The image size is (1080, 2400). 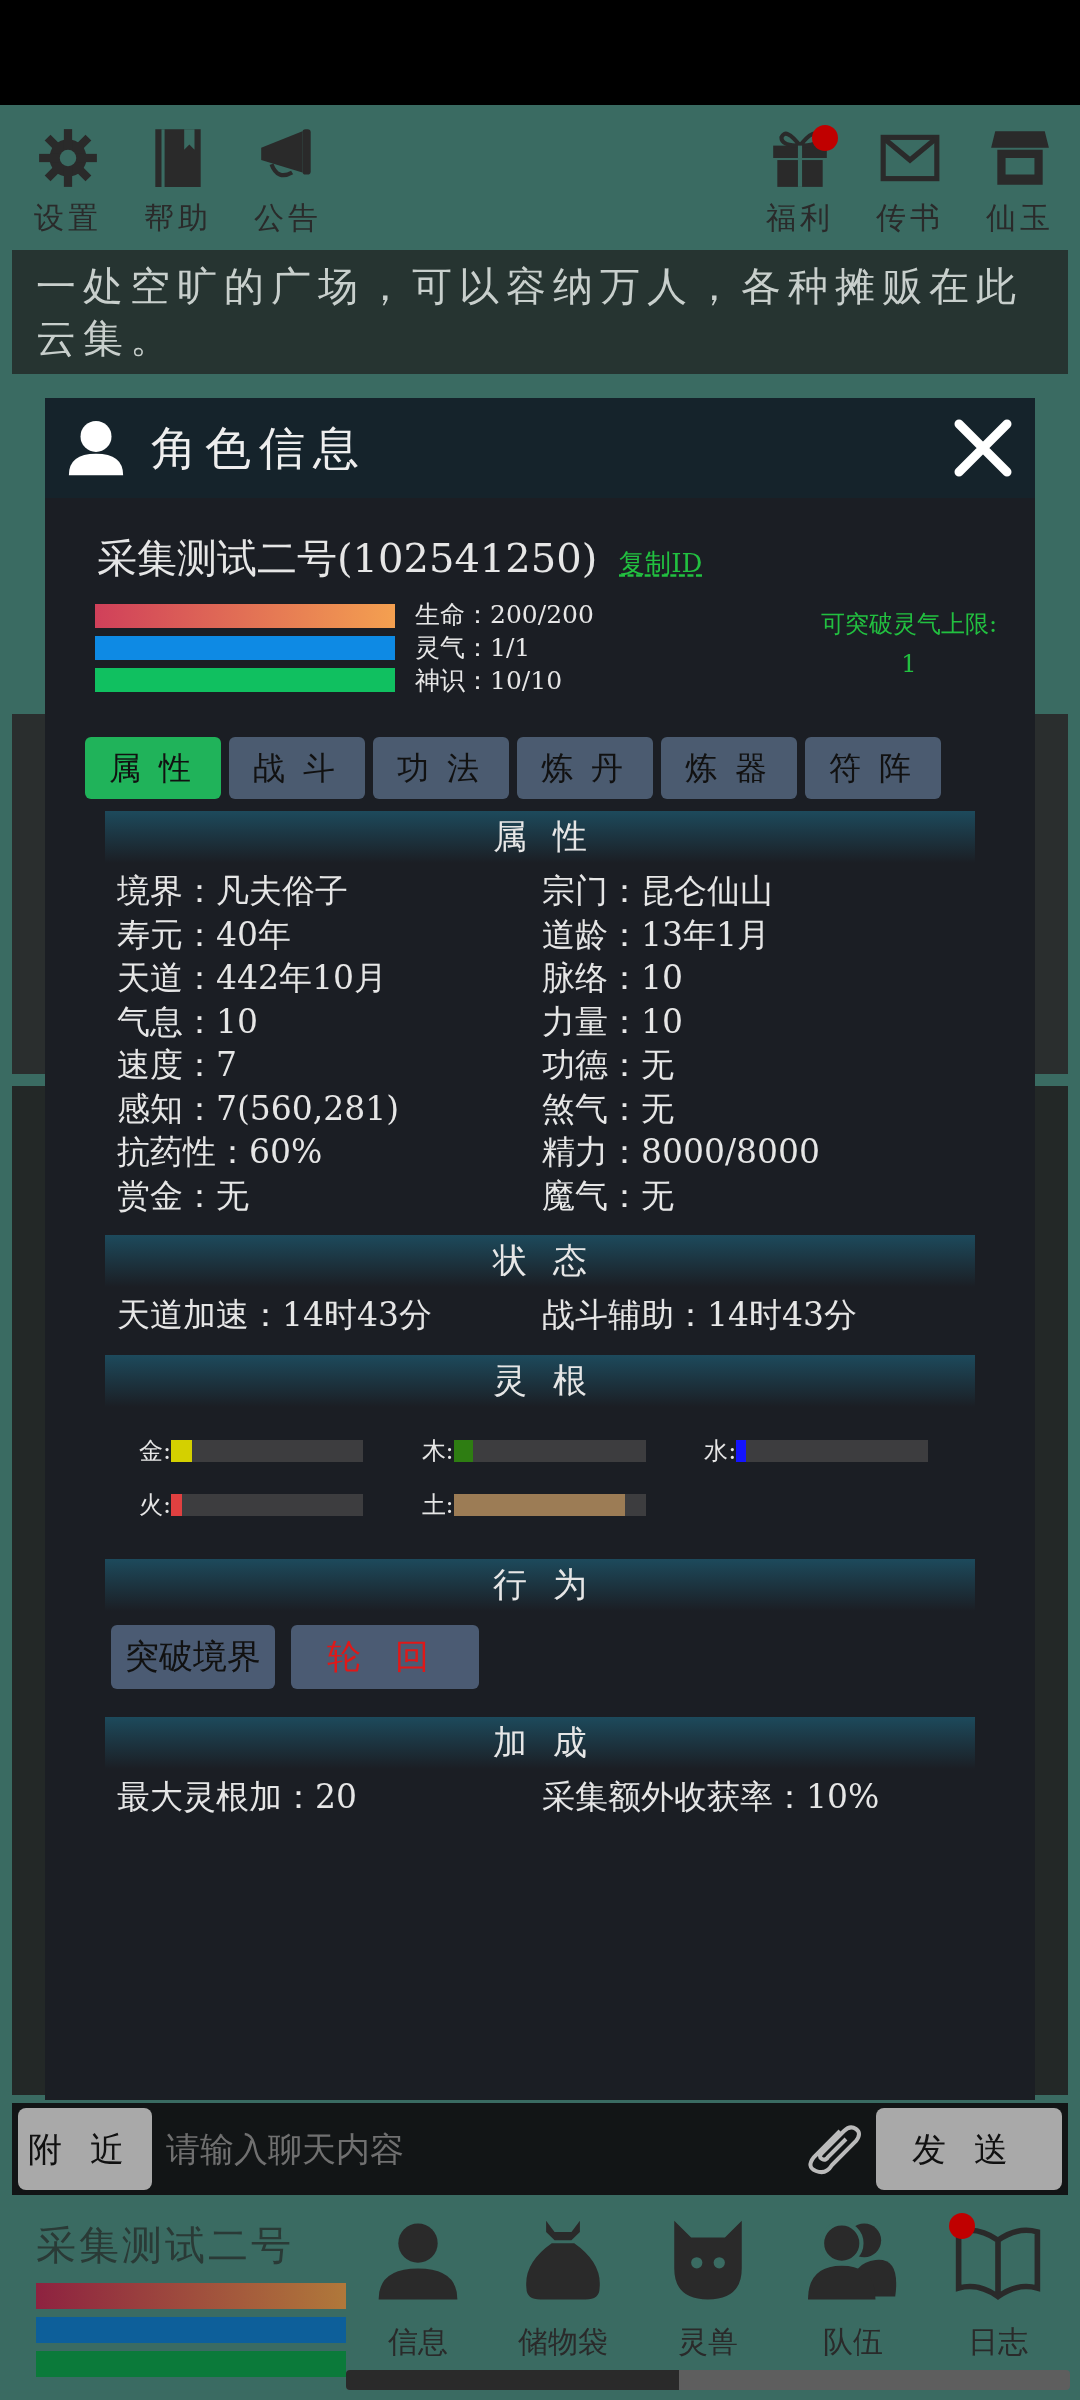 I want to click on toolbar-label: 设置, so click(x=68, y=218).